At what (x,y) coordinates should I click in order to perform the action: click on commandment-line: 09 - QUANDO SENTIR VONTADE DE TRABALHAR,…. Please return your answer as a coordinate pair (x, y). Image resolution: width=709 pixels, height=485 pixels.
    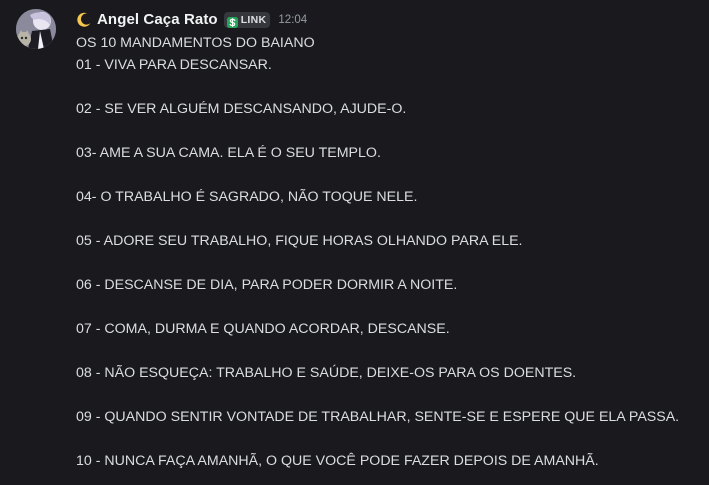
    Looking at the image, I should click on (378, 417).